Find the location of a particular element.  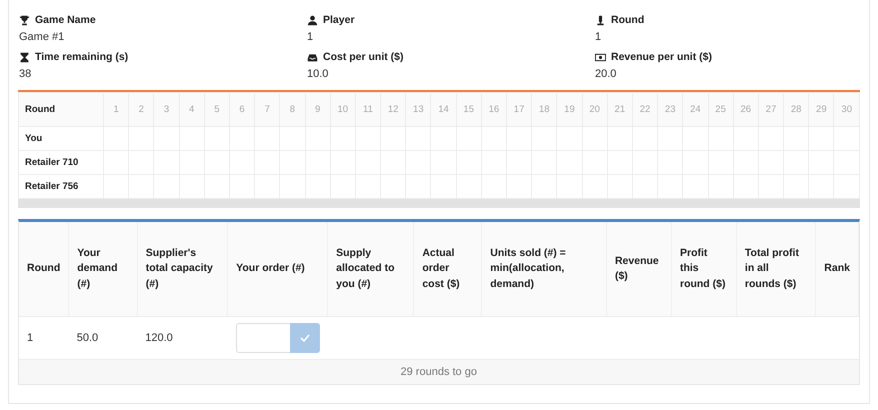

field-label: Player is located at coordinates (339, 20).